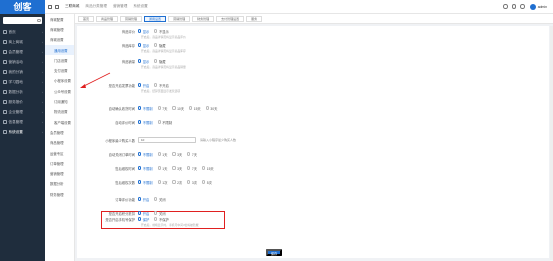 This screenshot has width=553, height=261. I want to click on radio-label: 3天, so click(180, 154).